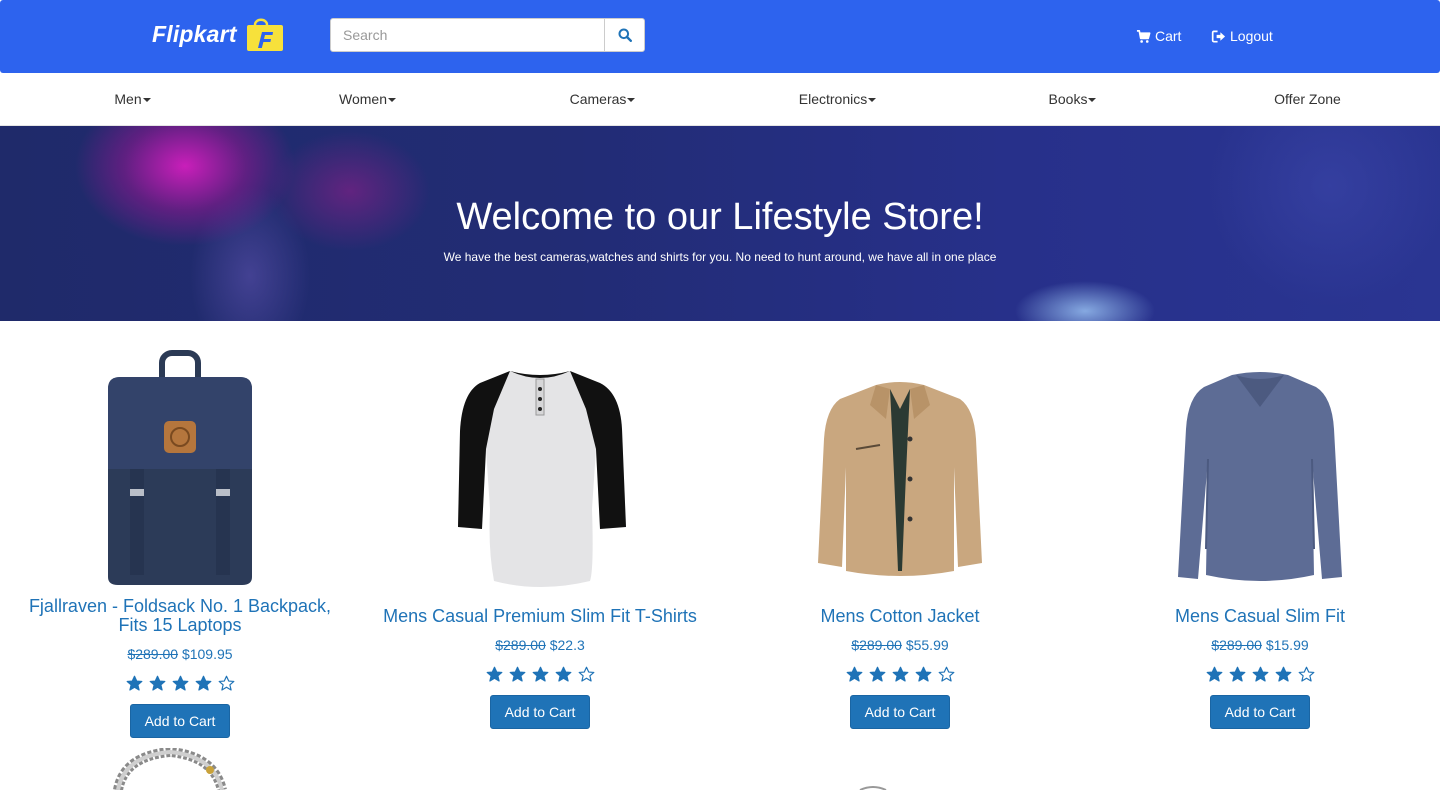  I want to click on nav-item-label: Men, so click(128, 99).